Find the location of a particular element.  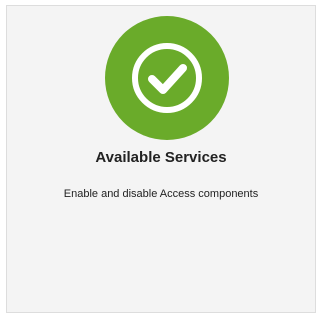

card-description: Enable and disable Access components is located at coordinates (161, 194).